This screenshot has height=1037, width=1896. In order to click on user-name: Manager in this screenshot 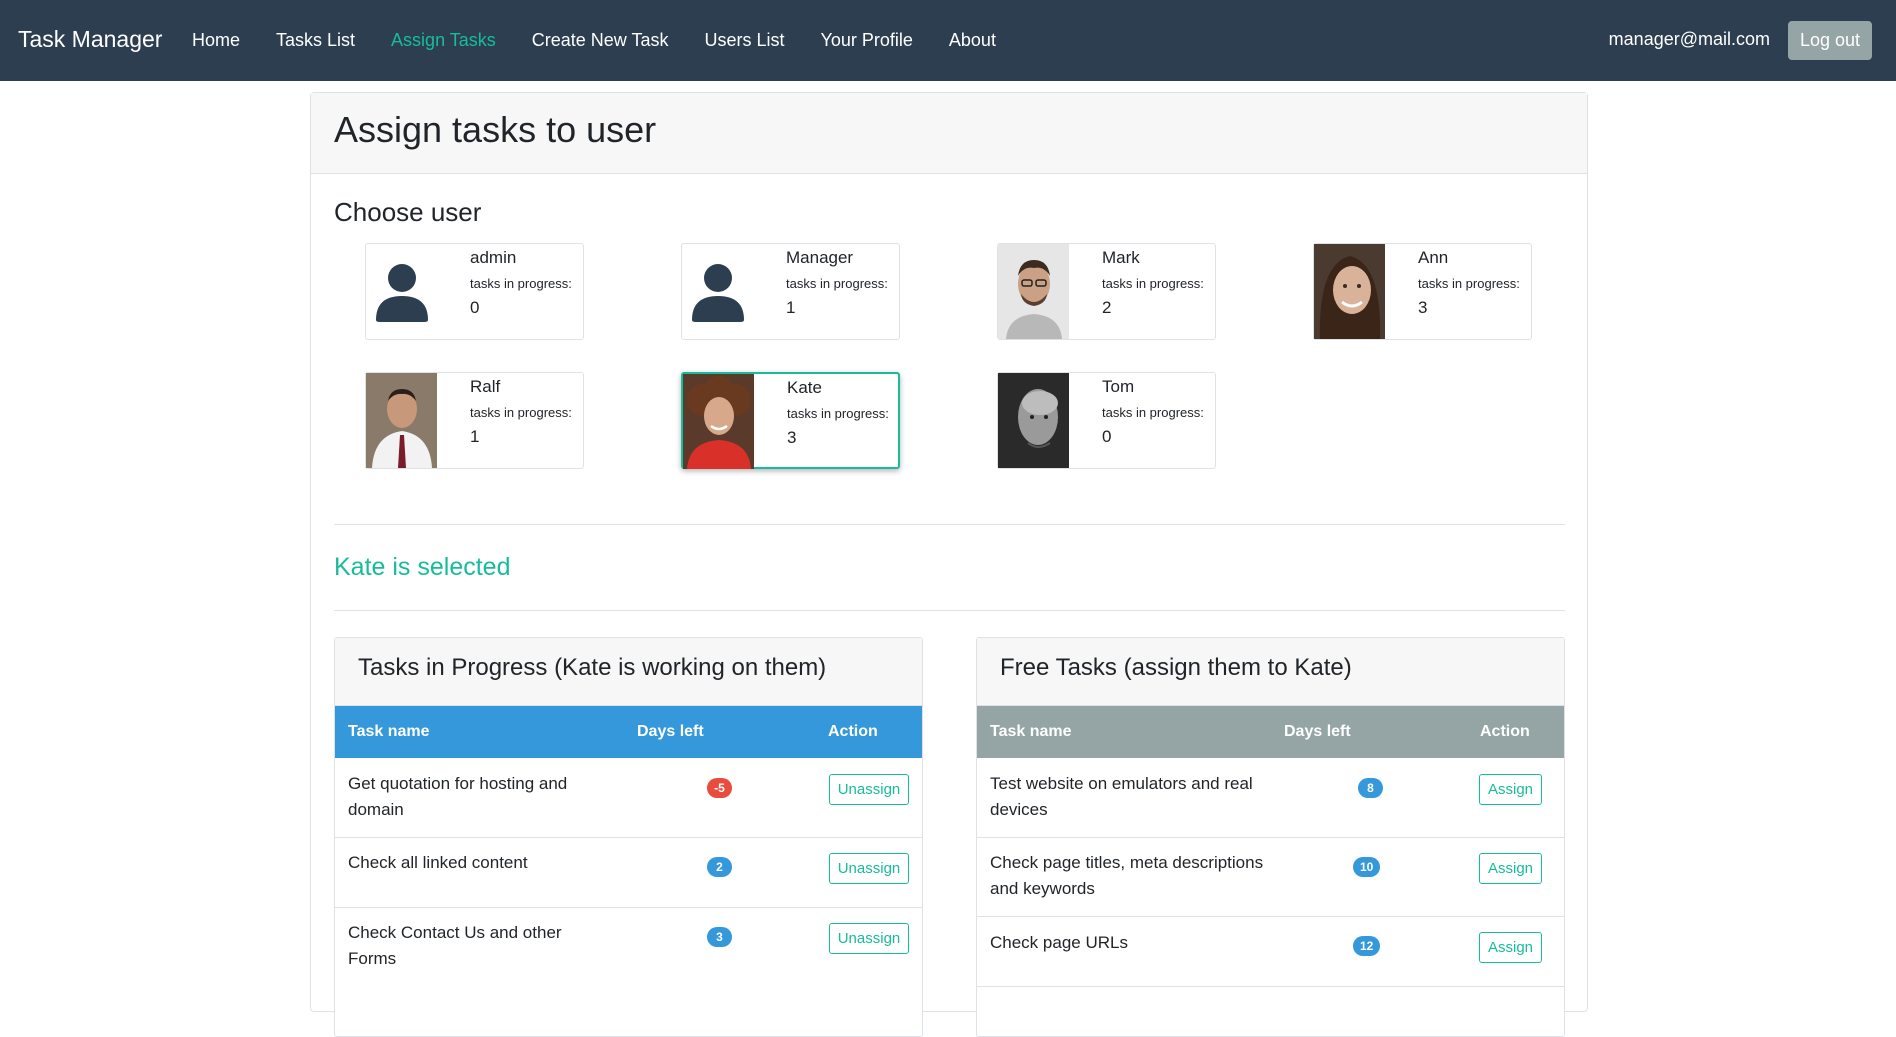, I will do `click(820, 257)`.